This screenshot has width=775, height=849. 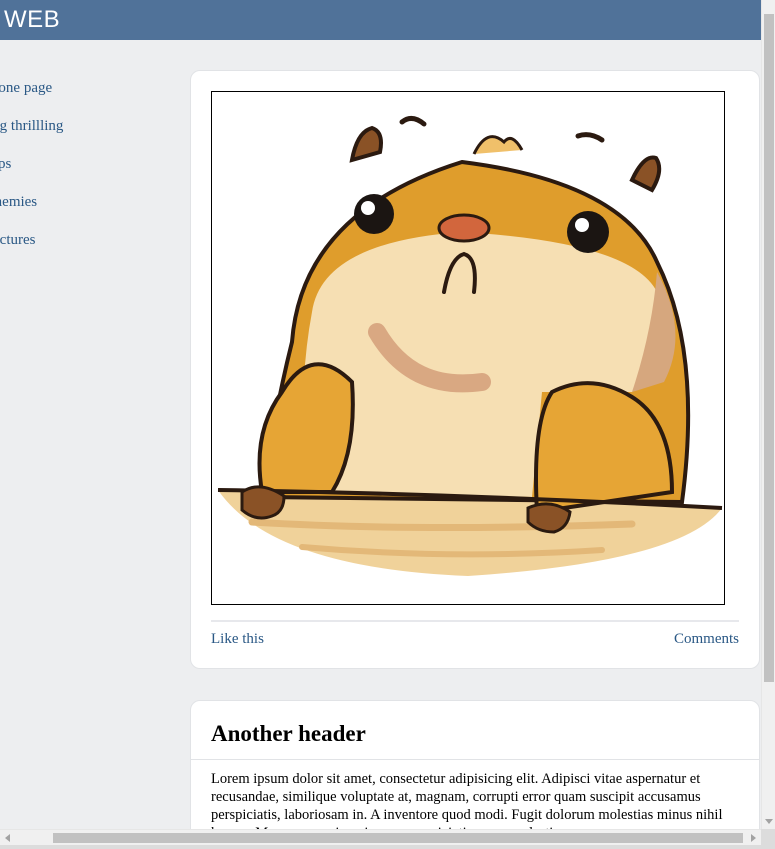 I want to click on article-divider, so click(x=475, y=759).